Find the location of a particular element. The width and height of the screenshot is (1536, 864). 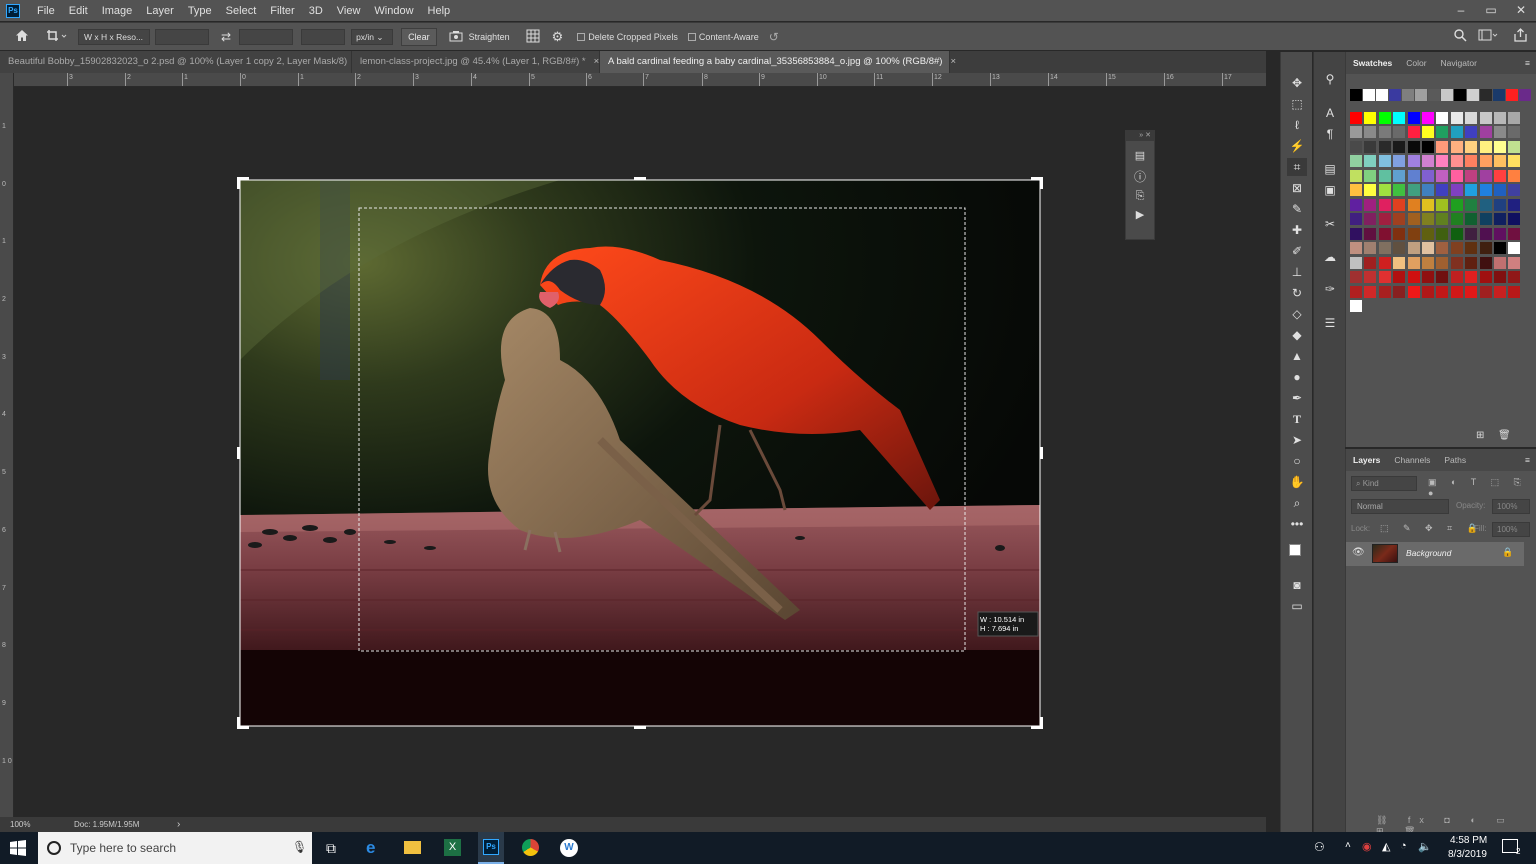

opacity-input: 100% is located at coordinates (1511, 506).